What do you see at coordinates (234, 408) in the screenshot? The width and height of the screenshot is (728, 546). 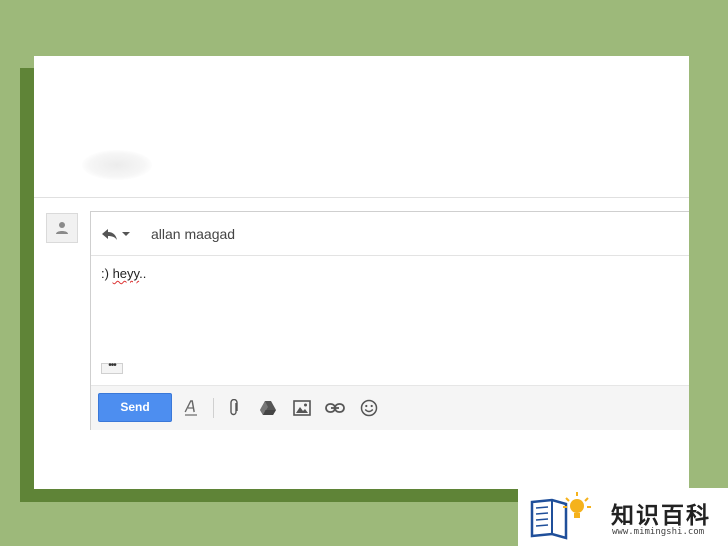 I see `attach-icon` at bounding box center [234, 408].